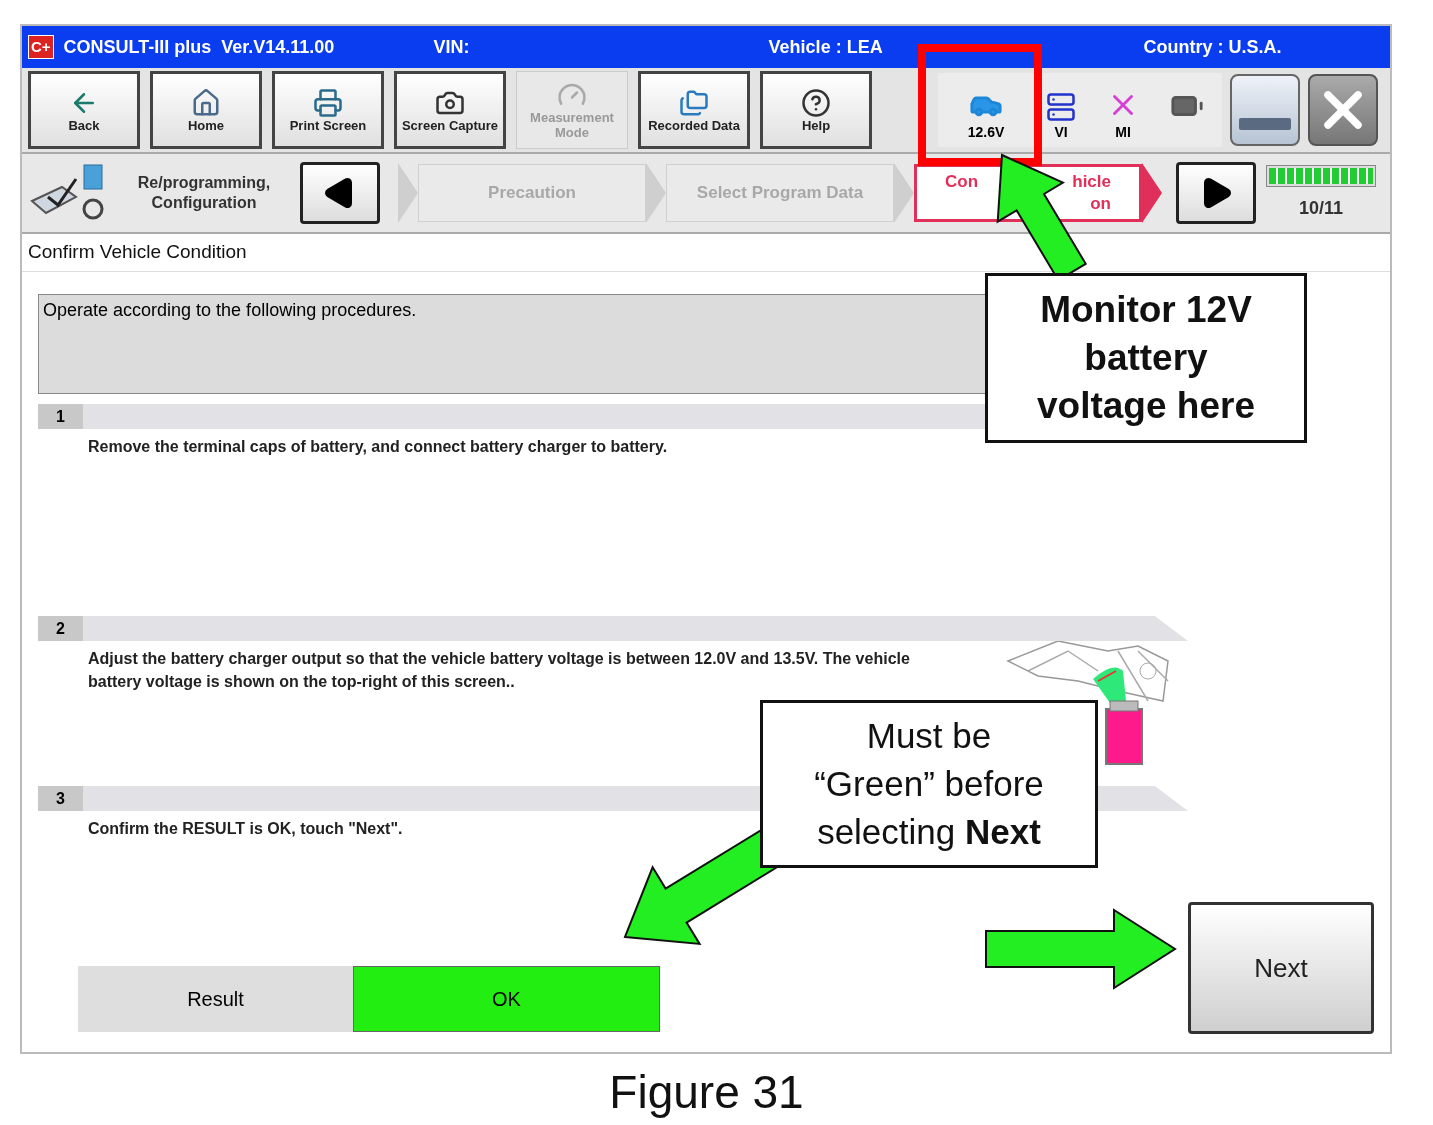 The height and width of the screenshot is (1125, 1433). I want to click on previous-button, so click(340, 193).